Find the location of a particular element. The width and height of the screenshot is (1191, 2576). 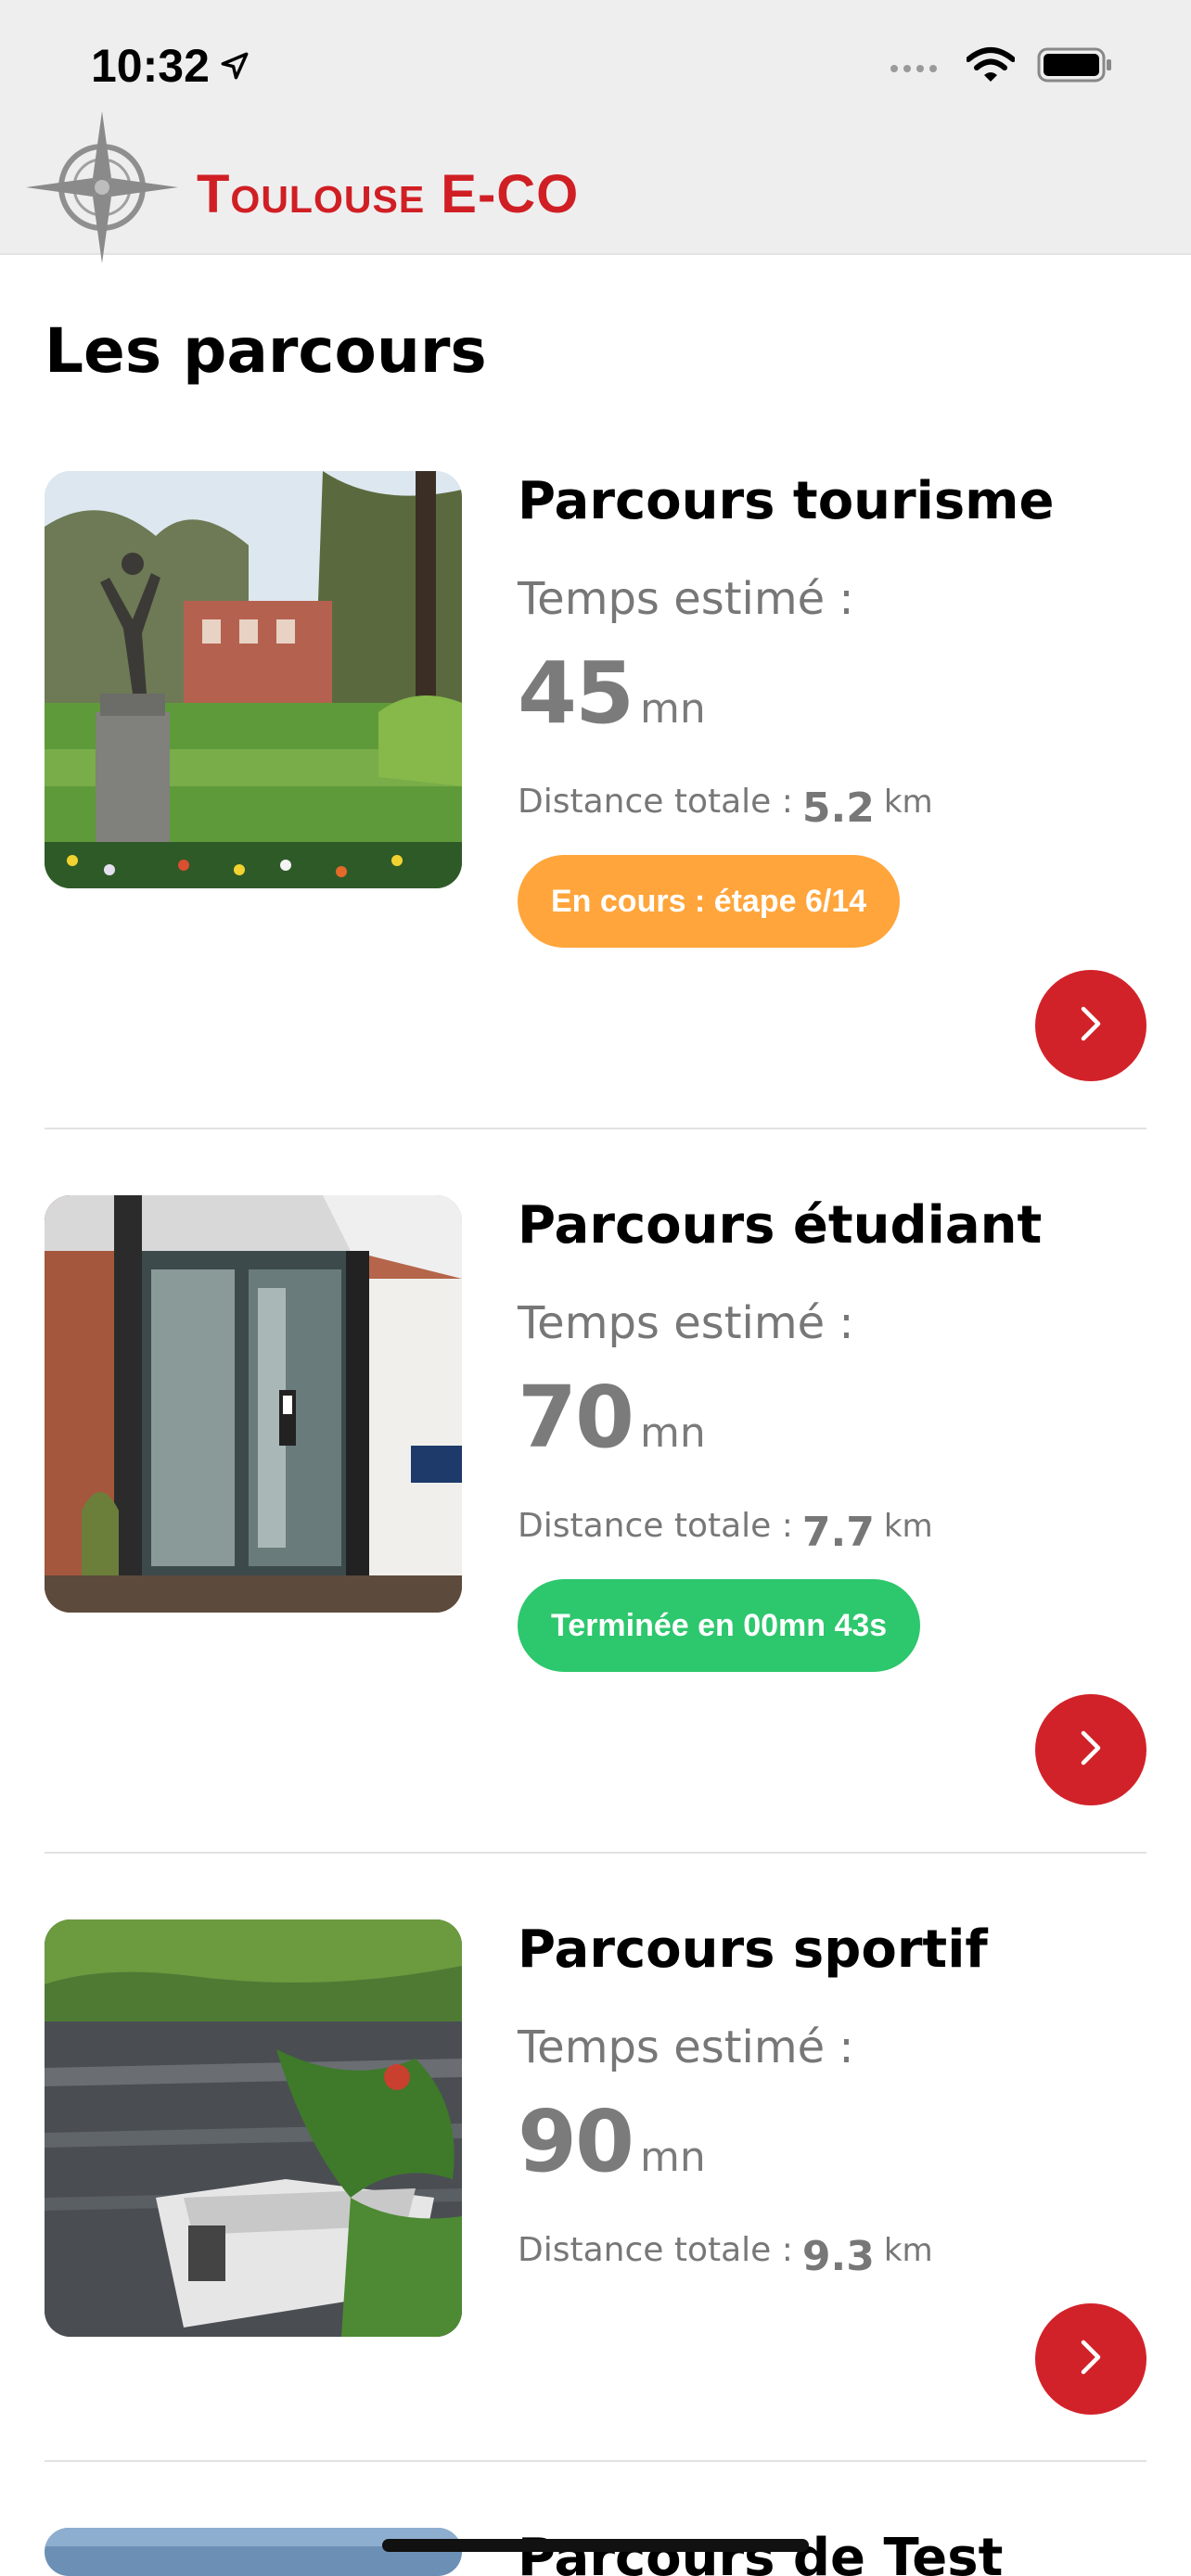

page-title: Les parcours is located at coordinates (266, 351).